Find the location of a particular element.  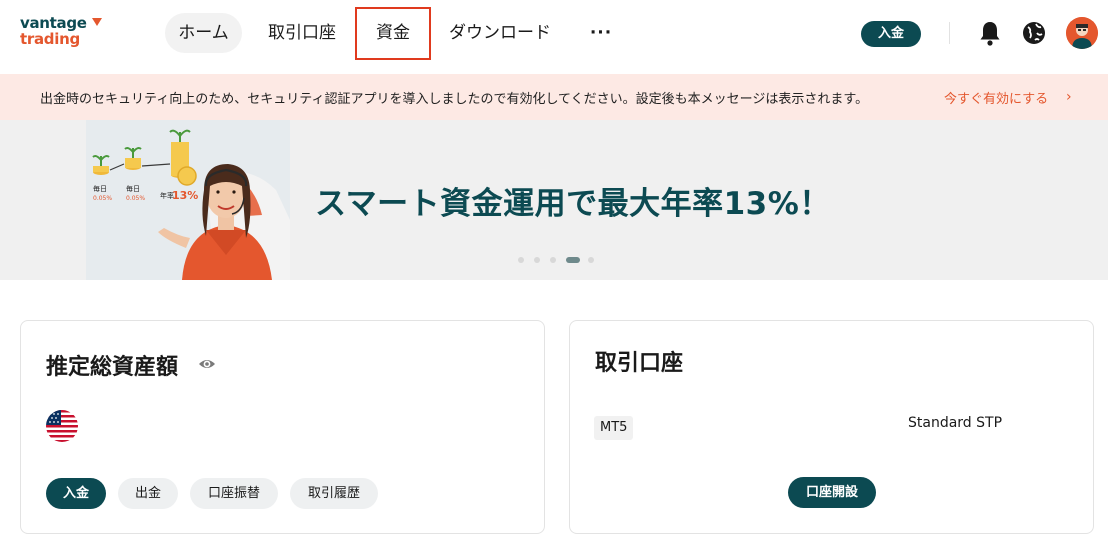

assets-card-title: 推定総資産額 is located at coordinates (112, 367).